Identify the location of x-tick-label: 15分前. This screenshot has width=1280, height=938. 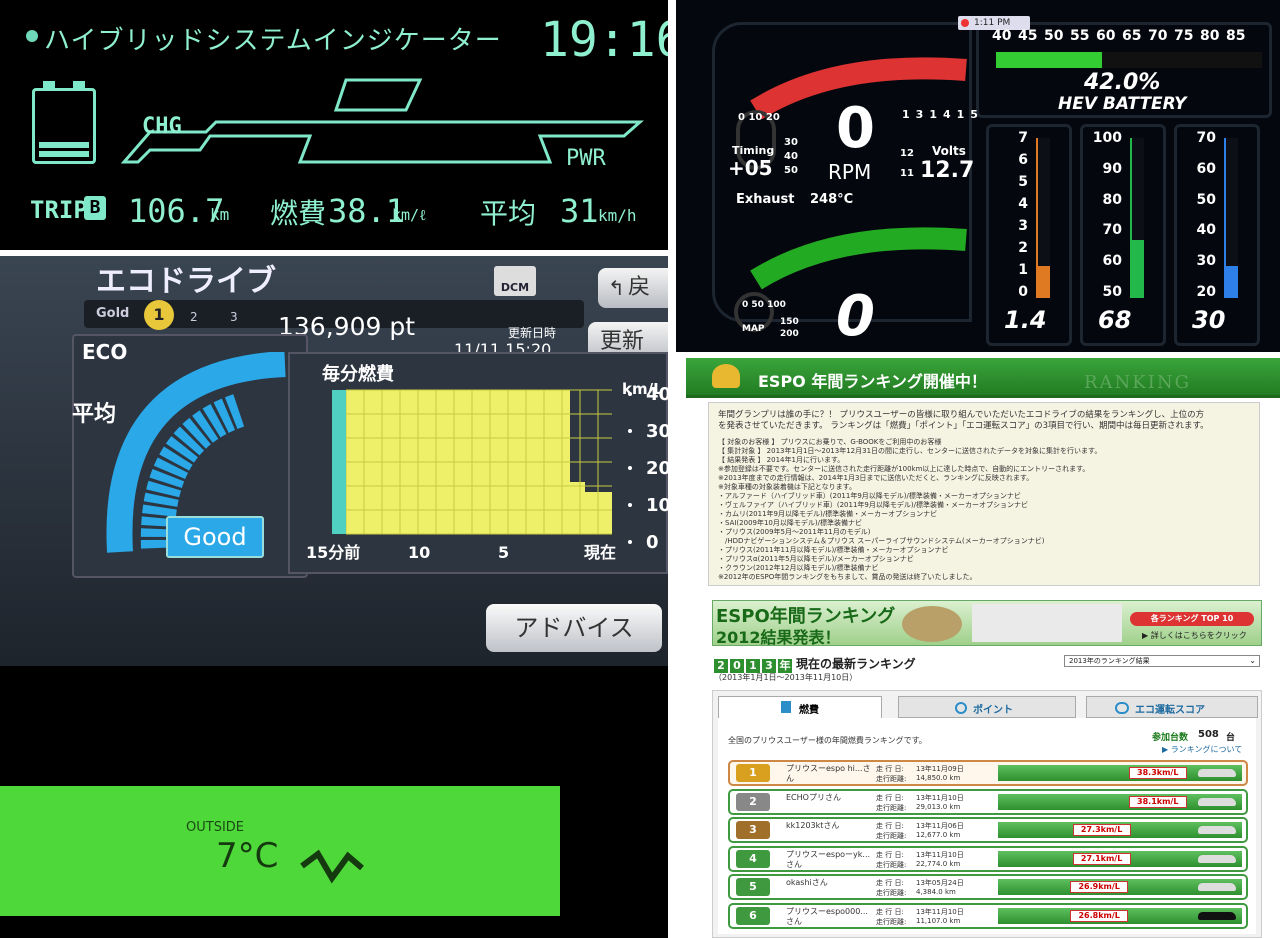
(333, 552).